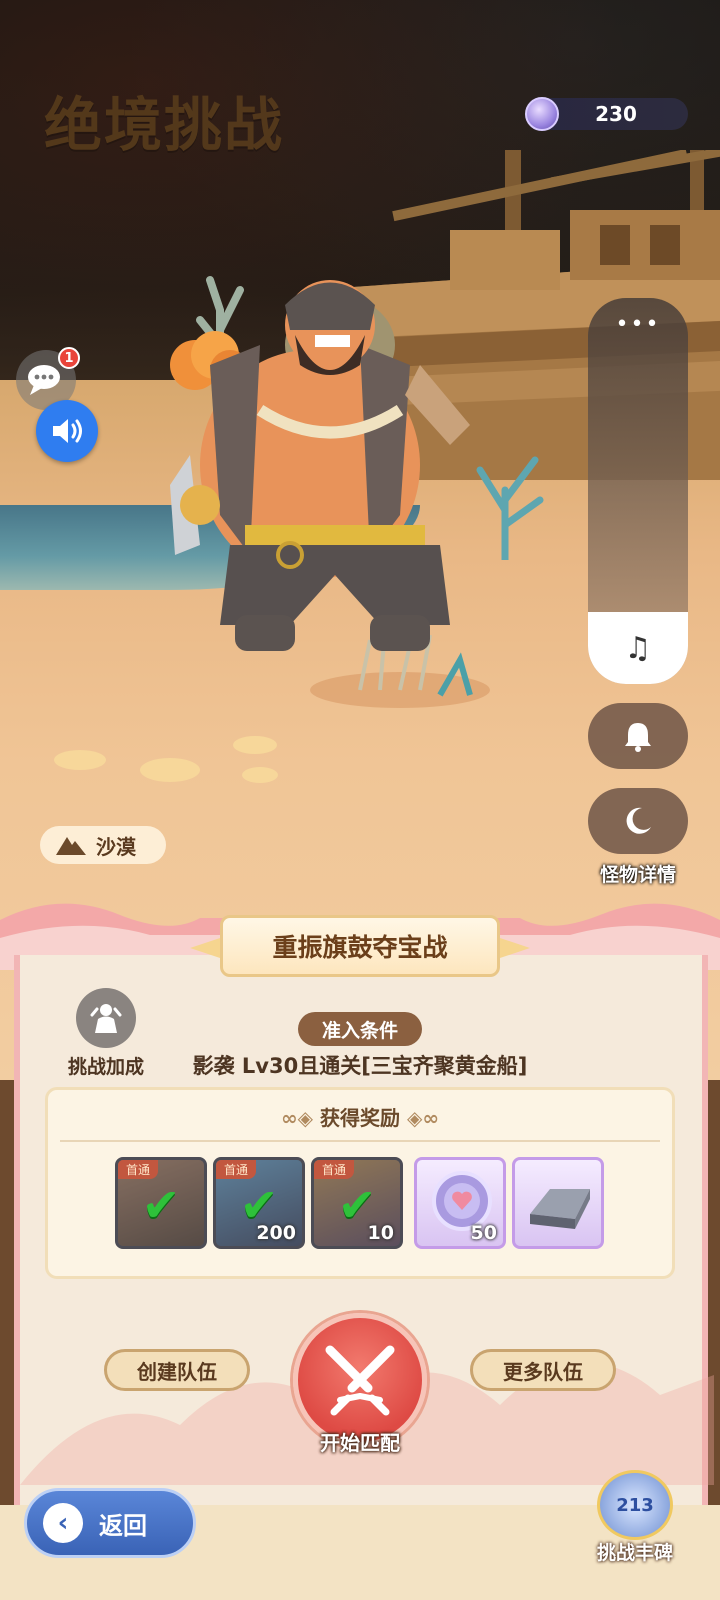  What do you see at coordinates (483, 1233) in the screenshot?
I see `reward-quantity: 50` at bounding box center [483, 1233].